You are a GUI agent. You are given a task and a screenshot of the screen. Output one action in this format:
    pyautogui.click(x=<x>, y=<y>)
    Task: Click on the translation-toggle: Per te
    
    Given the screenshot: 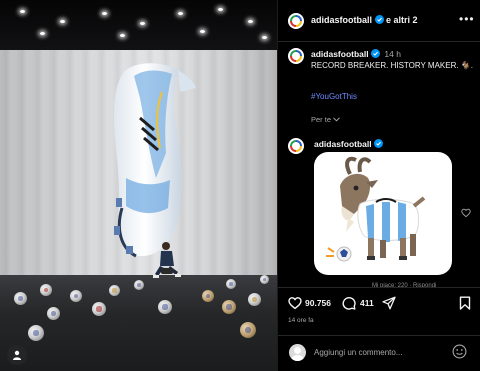 What is the action you would take?
    pyautogui.click(x=325, y=119)
    